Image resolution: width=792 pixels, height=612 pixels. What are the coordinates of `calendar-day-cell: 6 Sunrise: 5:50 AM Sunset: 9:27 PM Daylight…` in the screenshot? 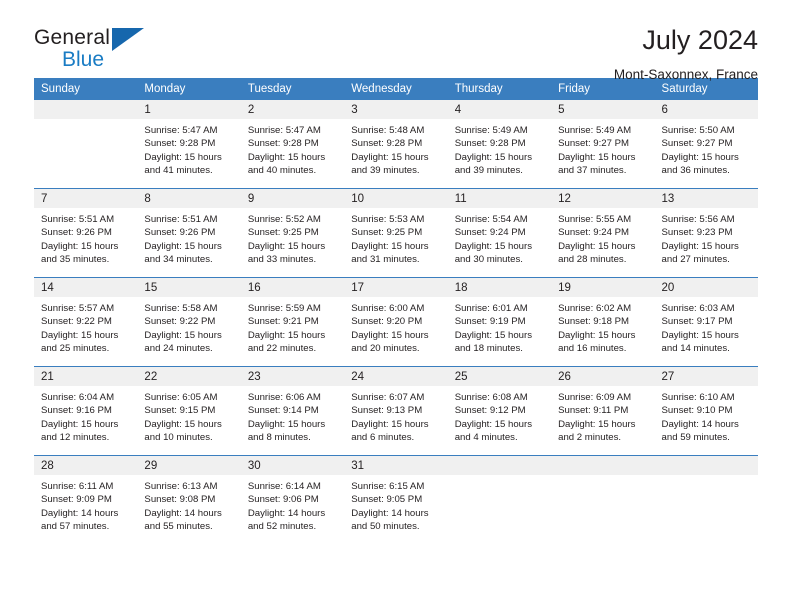 It's located at (706, 144).